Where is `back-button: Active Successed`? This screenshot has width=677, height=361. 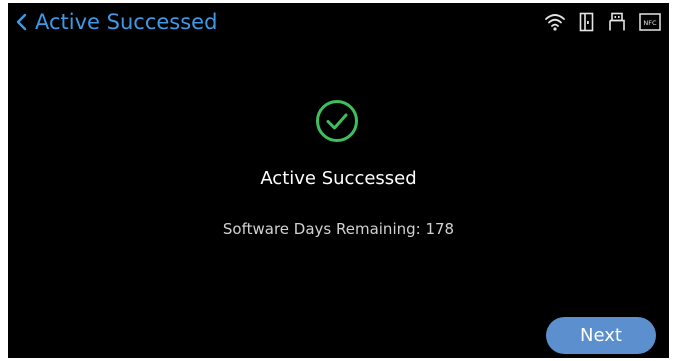 back-button: Active Successed is located at coordinates (115, 22).